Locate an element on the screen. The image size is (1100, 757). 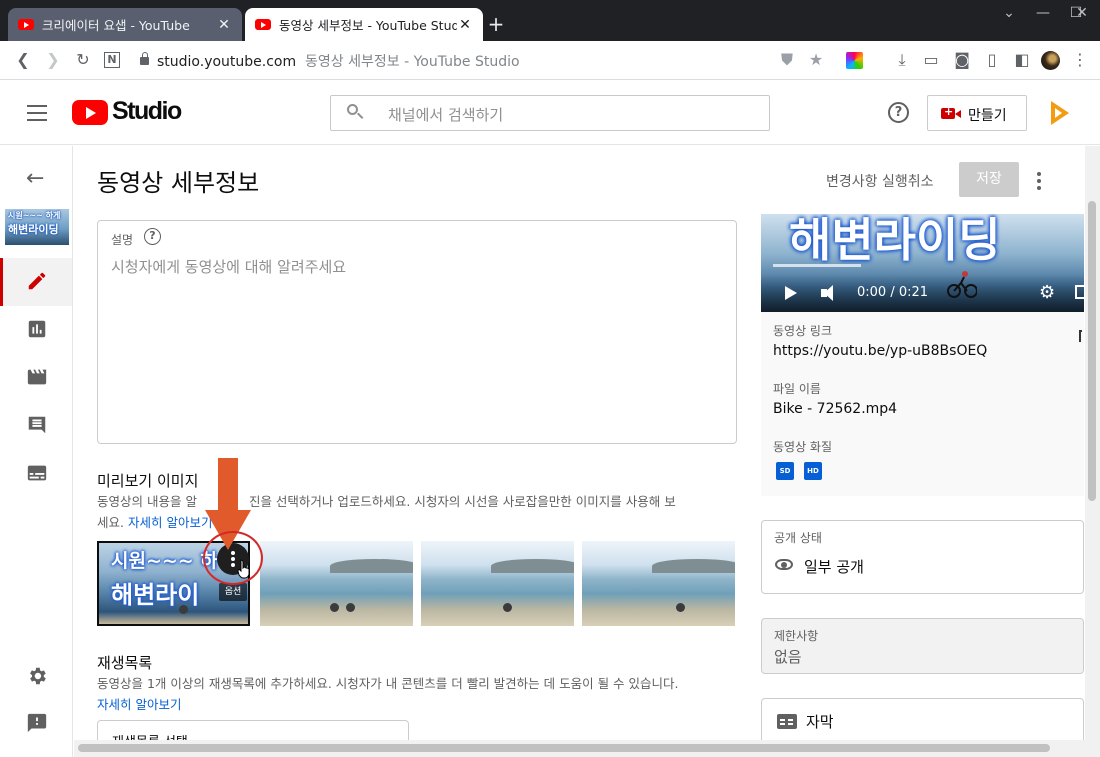
copy-link-icon is located at coordinates (1080, 336).